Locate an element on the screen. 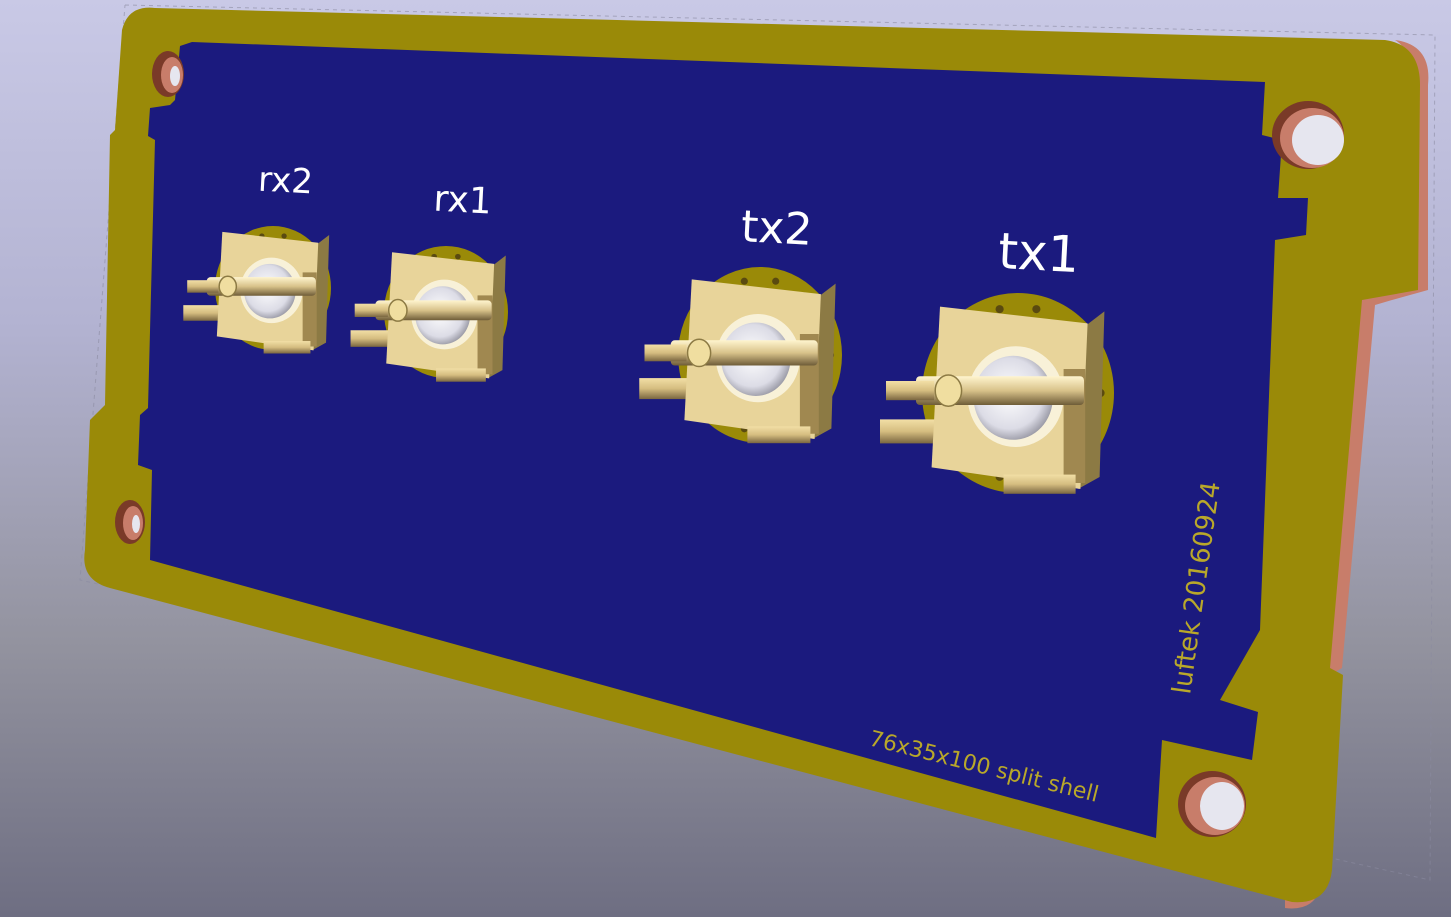  label-rx2: rx2 is located at coordinates (285, 181).